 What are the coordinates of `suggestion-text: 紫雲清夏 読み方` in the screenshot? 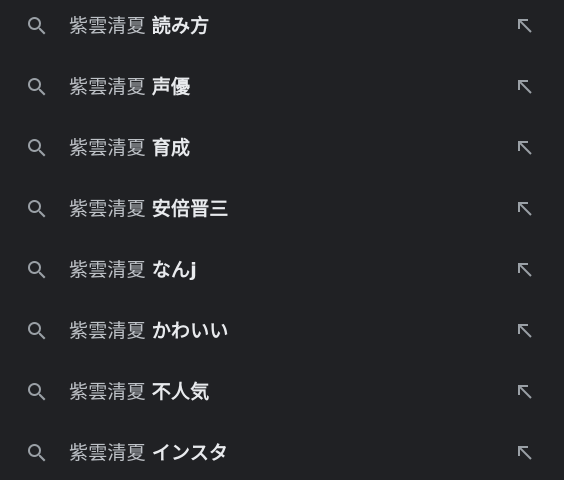 It's located at (139, 26).